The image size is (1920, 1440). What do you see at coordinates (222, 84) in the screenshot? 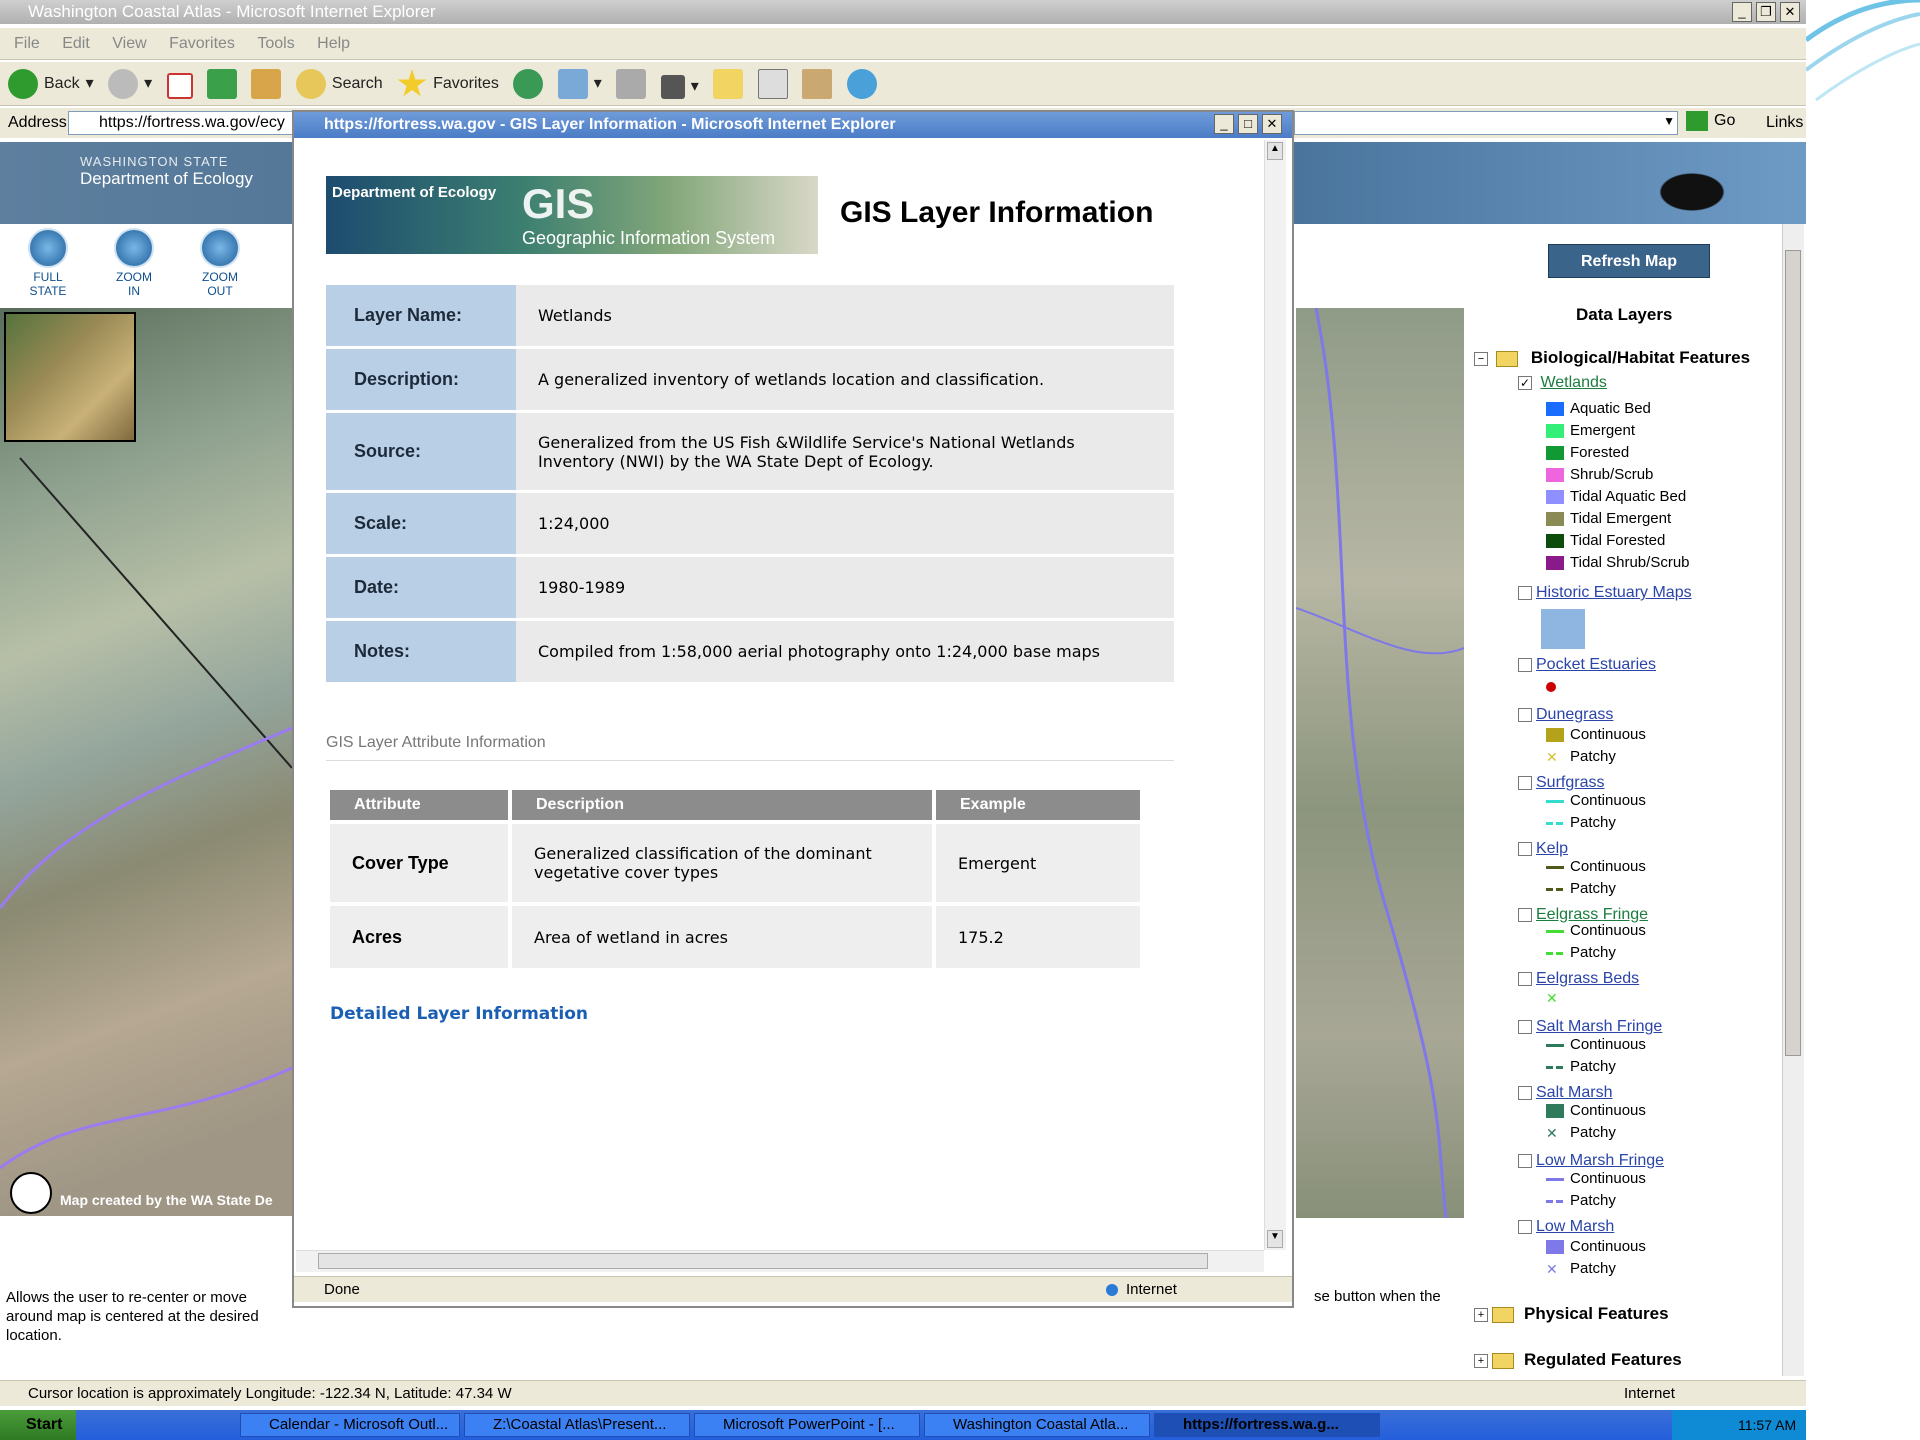
I see `refresh-button` at bounding box center [222, 84].